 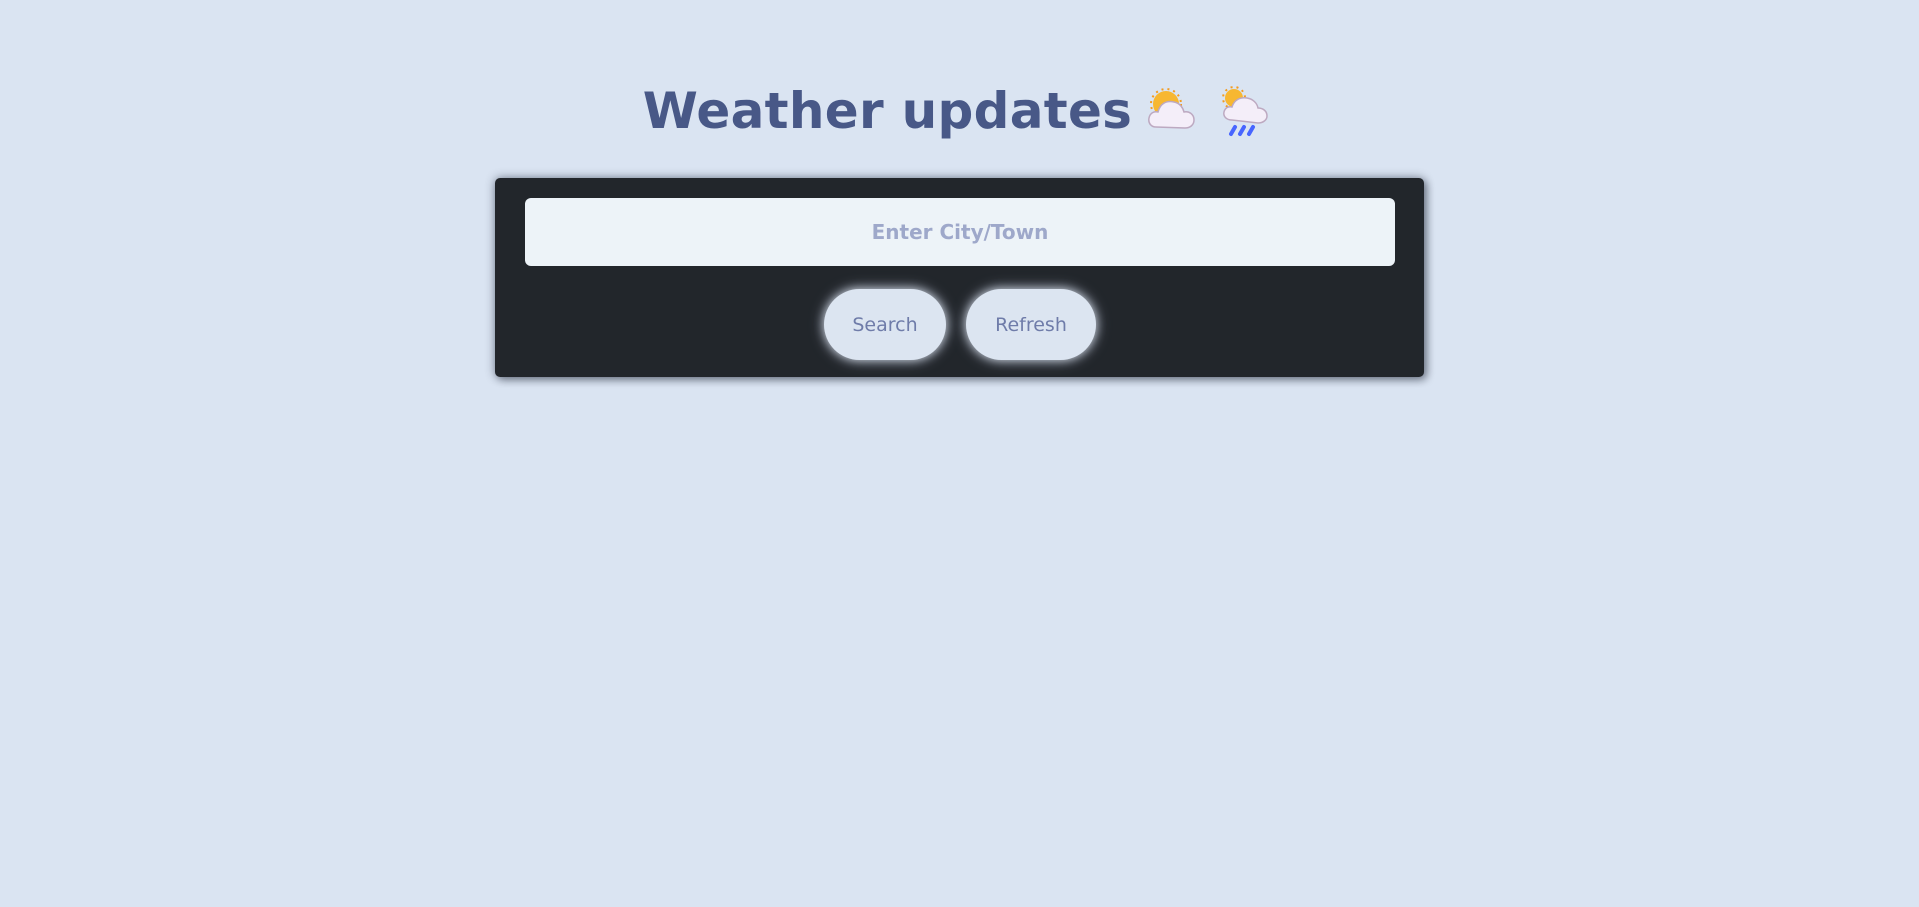 What do you see at coordinates (960, 232) in the screenshot?
I see `city-search-input` at bounding box center [960, 232].